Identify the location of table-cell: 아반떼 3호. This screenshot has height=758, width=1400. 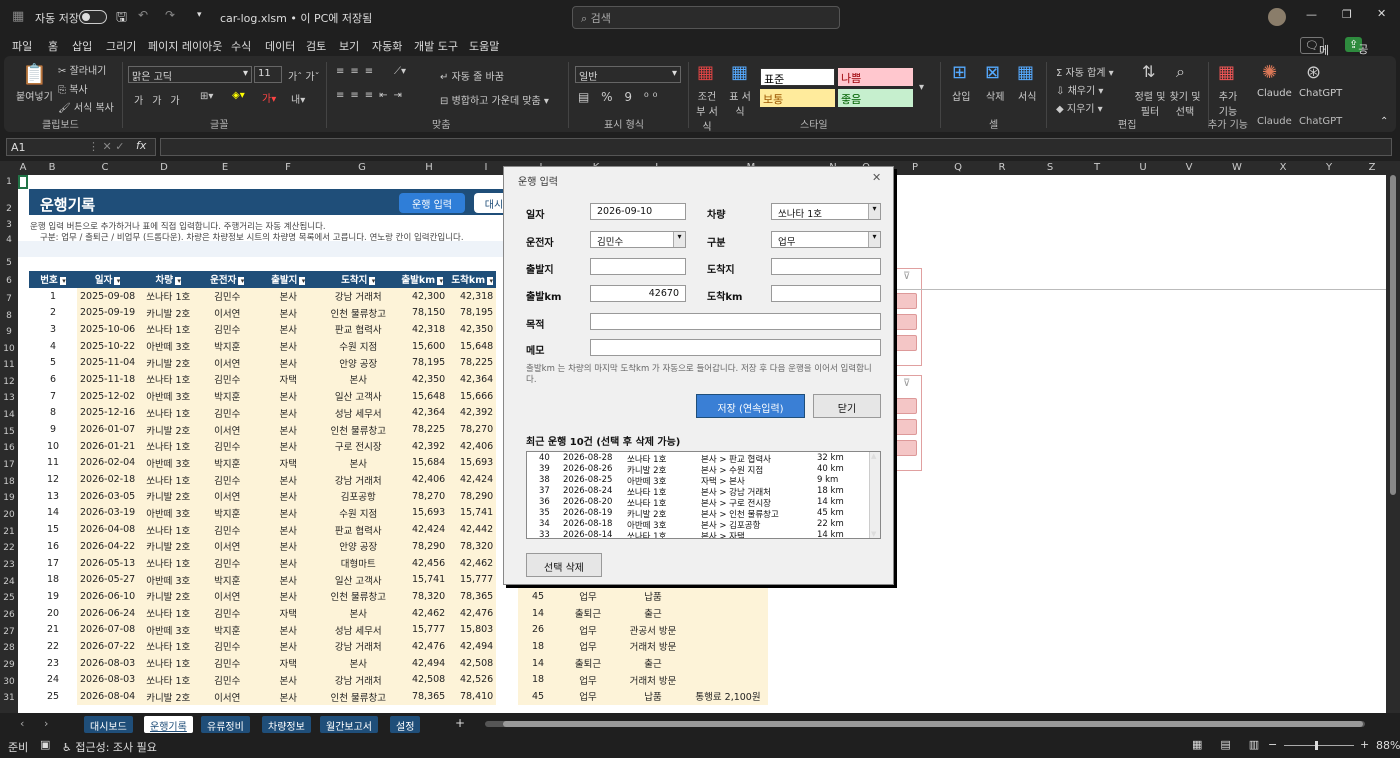
(168, 346).